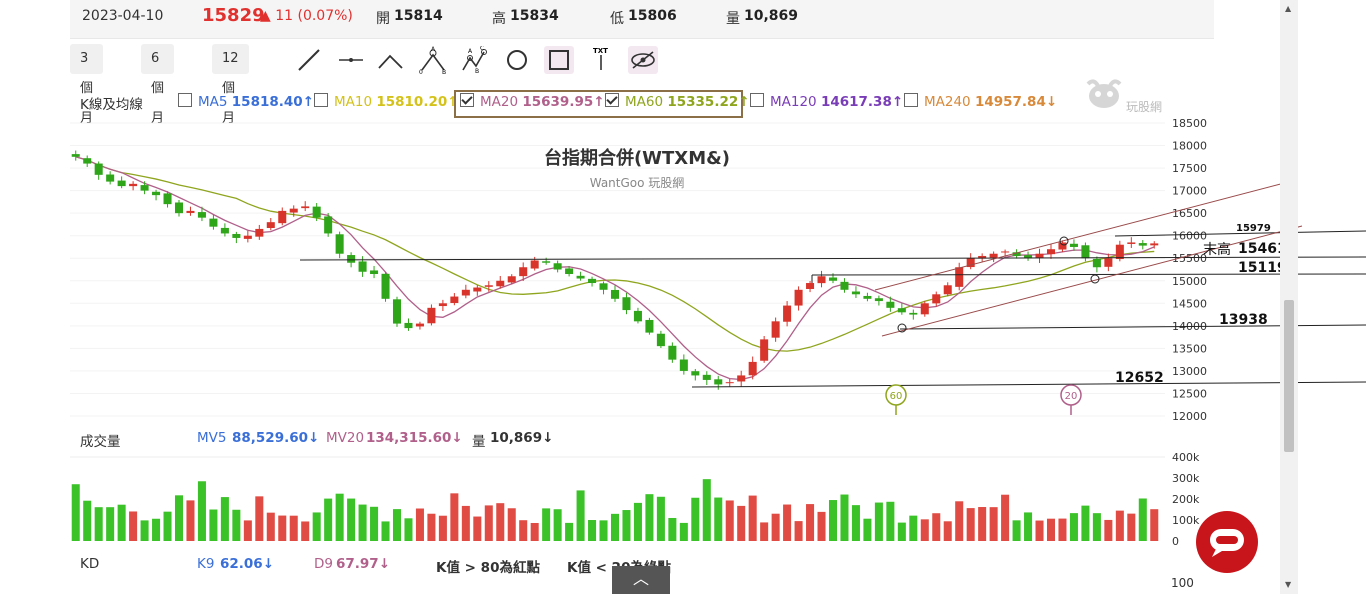  What do you see at coordinates (637, 183) in the screenshot?
I see `chart-subtitle: WantGoo 玩股網` at bounding box center [637, 183].